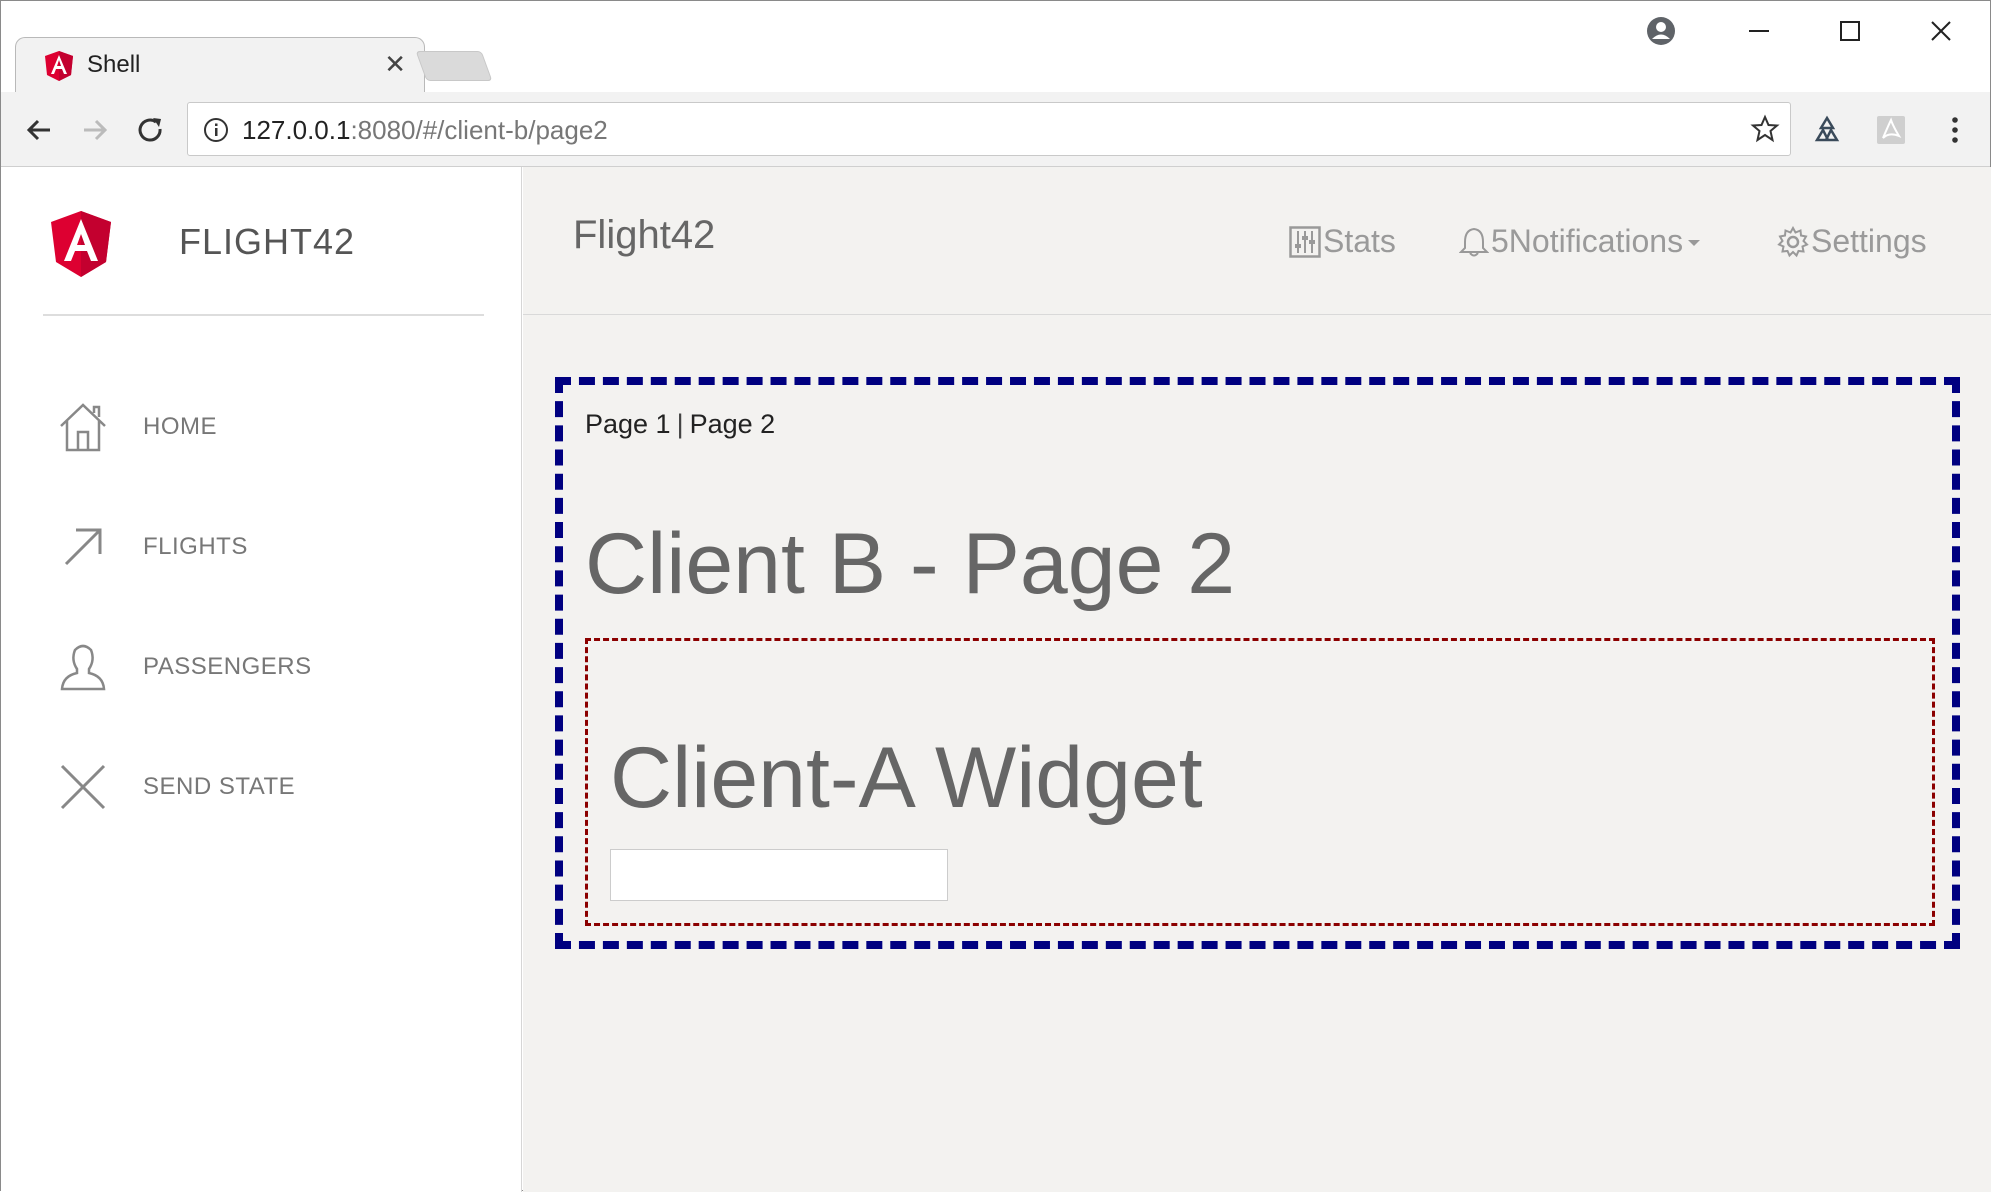  Describe the element at coordinates (296, 130) in the screenshot. I see `url-host: 127.0.0.1` at that location.